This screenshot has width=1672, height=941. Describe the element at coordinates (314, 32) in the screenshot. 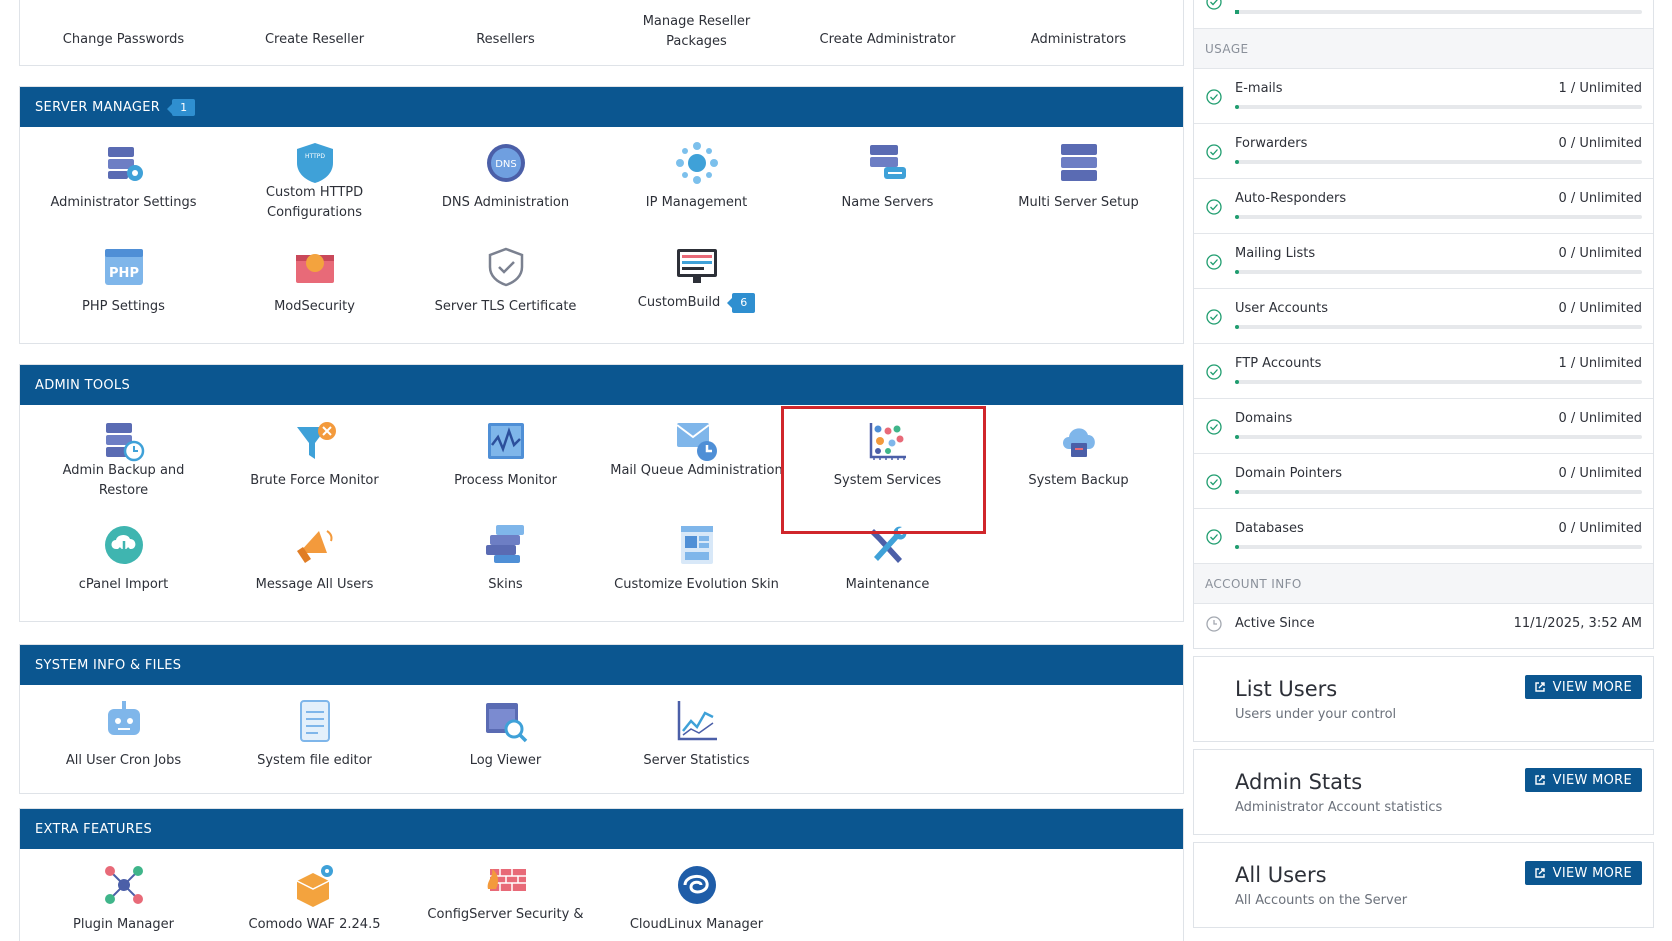

I see `tile-create-reseller: Create Reseller` at that location.